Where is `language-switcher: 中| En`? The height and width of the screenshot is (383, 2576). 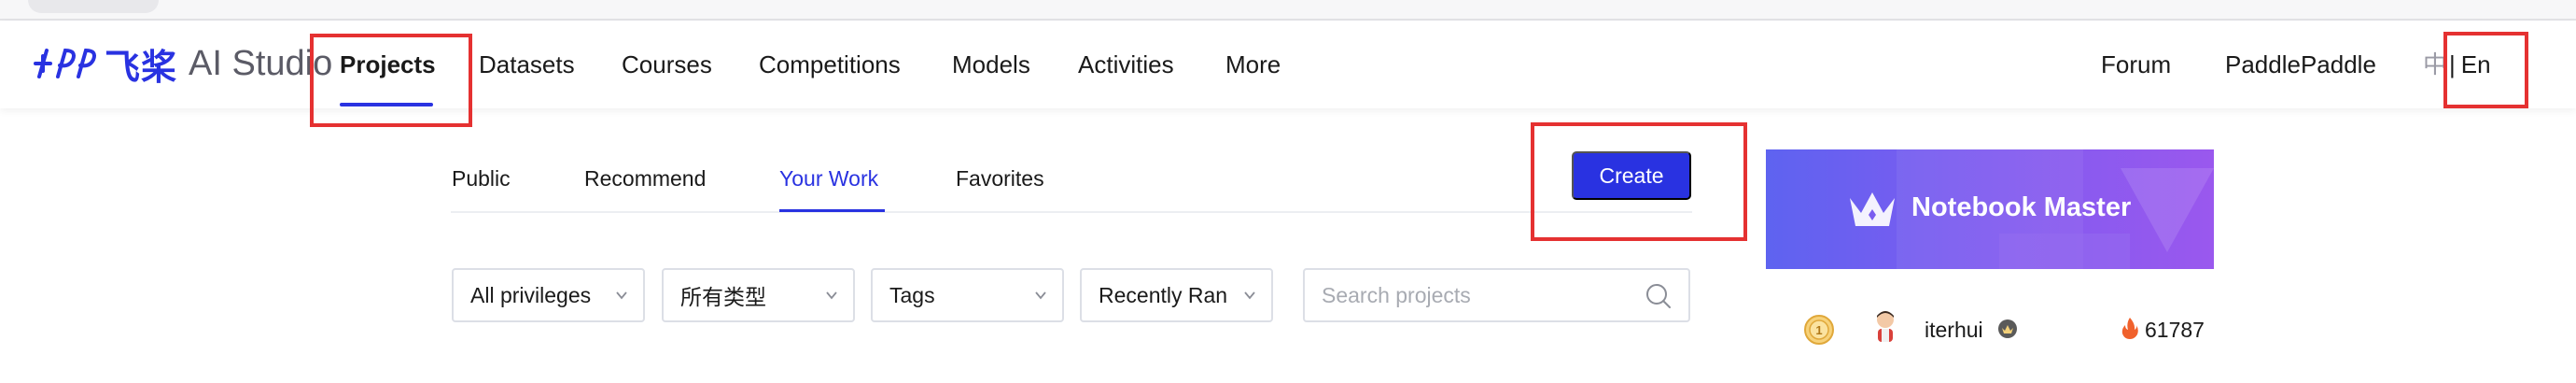
language-switcher: 中| En is located at coordinates (2457, 65).